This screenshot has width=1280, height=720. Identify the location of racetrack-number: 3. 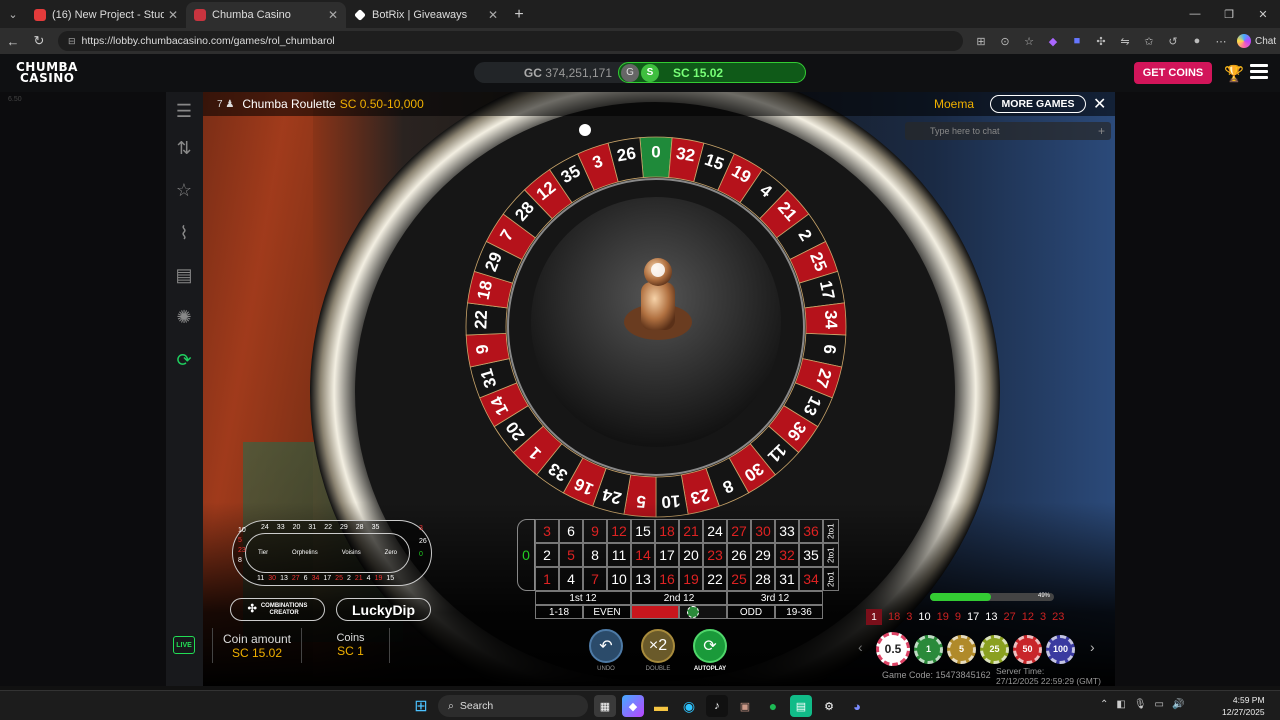
(423, 528).